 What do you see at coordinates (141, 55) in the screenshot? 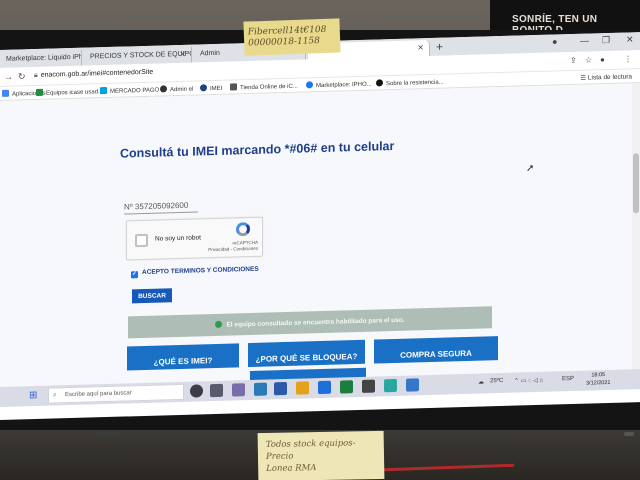
I see `tab-label: PRECIOS Y STOCK DE EQUIPOS E` at bounding box center [141, 55].